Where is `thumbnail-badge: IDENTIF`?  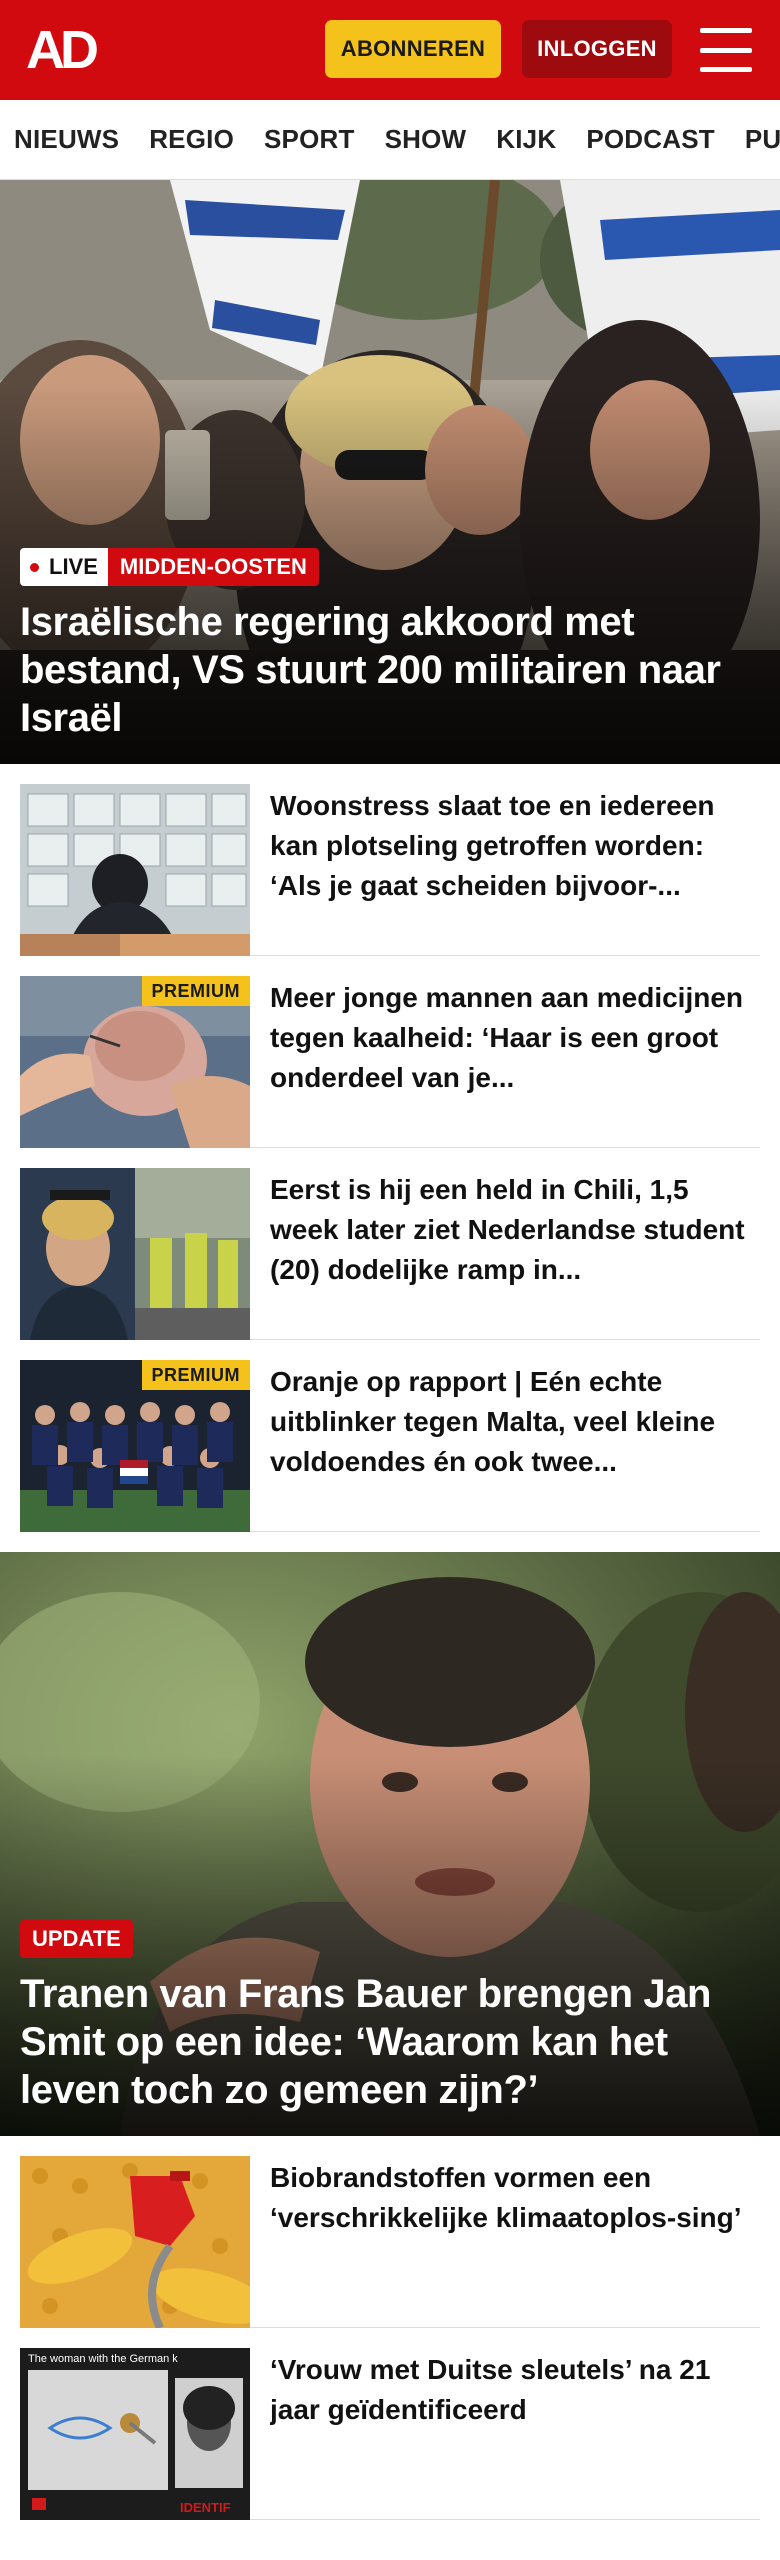
thumbnail-badge: IDENTIF is located at coordinates (205, 2507).